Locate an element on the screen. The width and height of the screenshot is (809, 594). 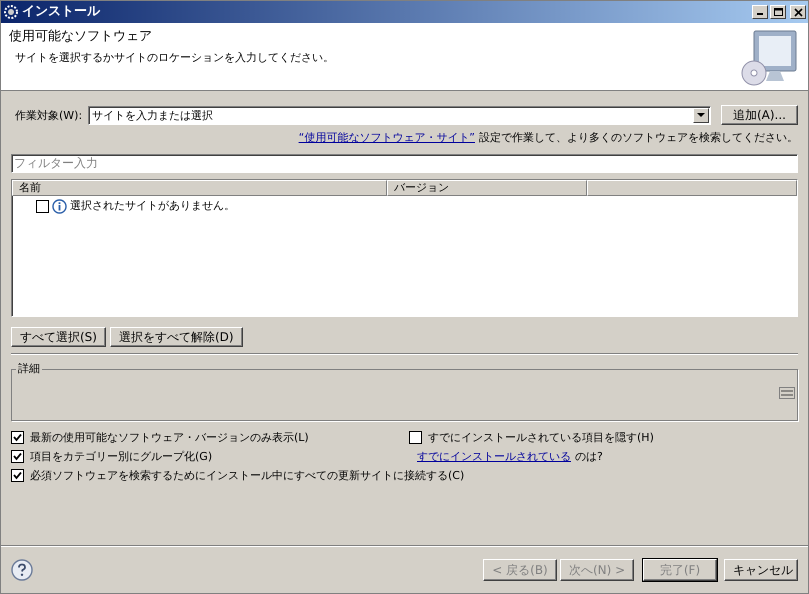
close-icon is located at coordinates (798, 12).